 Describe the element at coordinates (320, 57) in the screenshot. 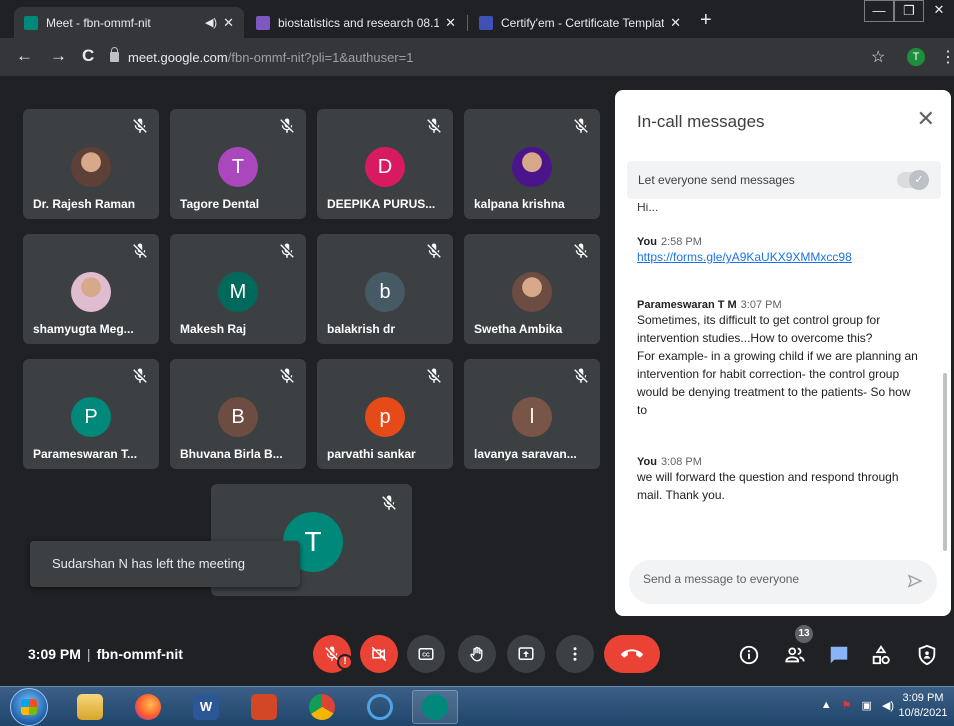

I see `url-path: /fbn-ommf-nit?pli=1&authuser=1` at that location.